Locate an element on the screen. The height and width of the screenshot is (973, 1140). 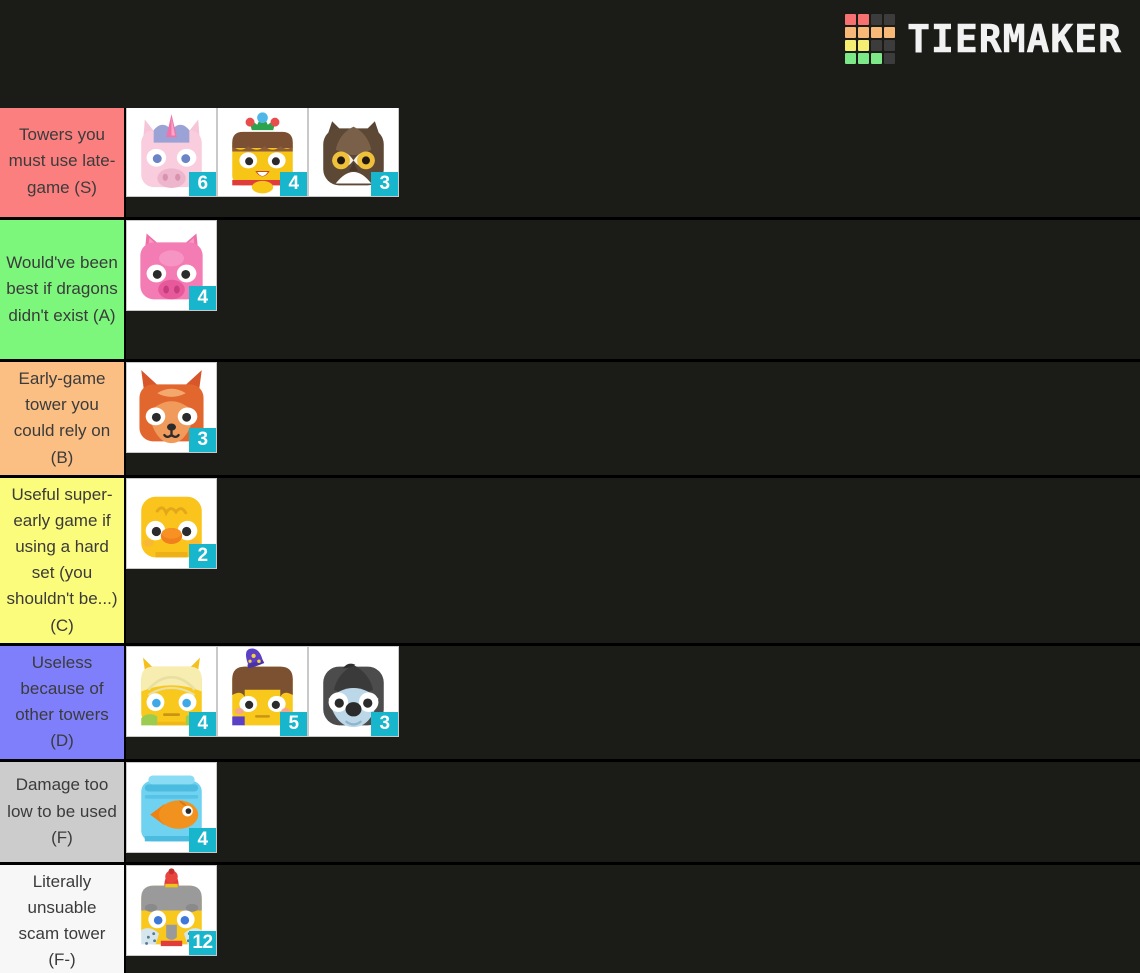
logo-wordmark: TIERMAKER is located at coordinates (1014, 39).